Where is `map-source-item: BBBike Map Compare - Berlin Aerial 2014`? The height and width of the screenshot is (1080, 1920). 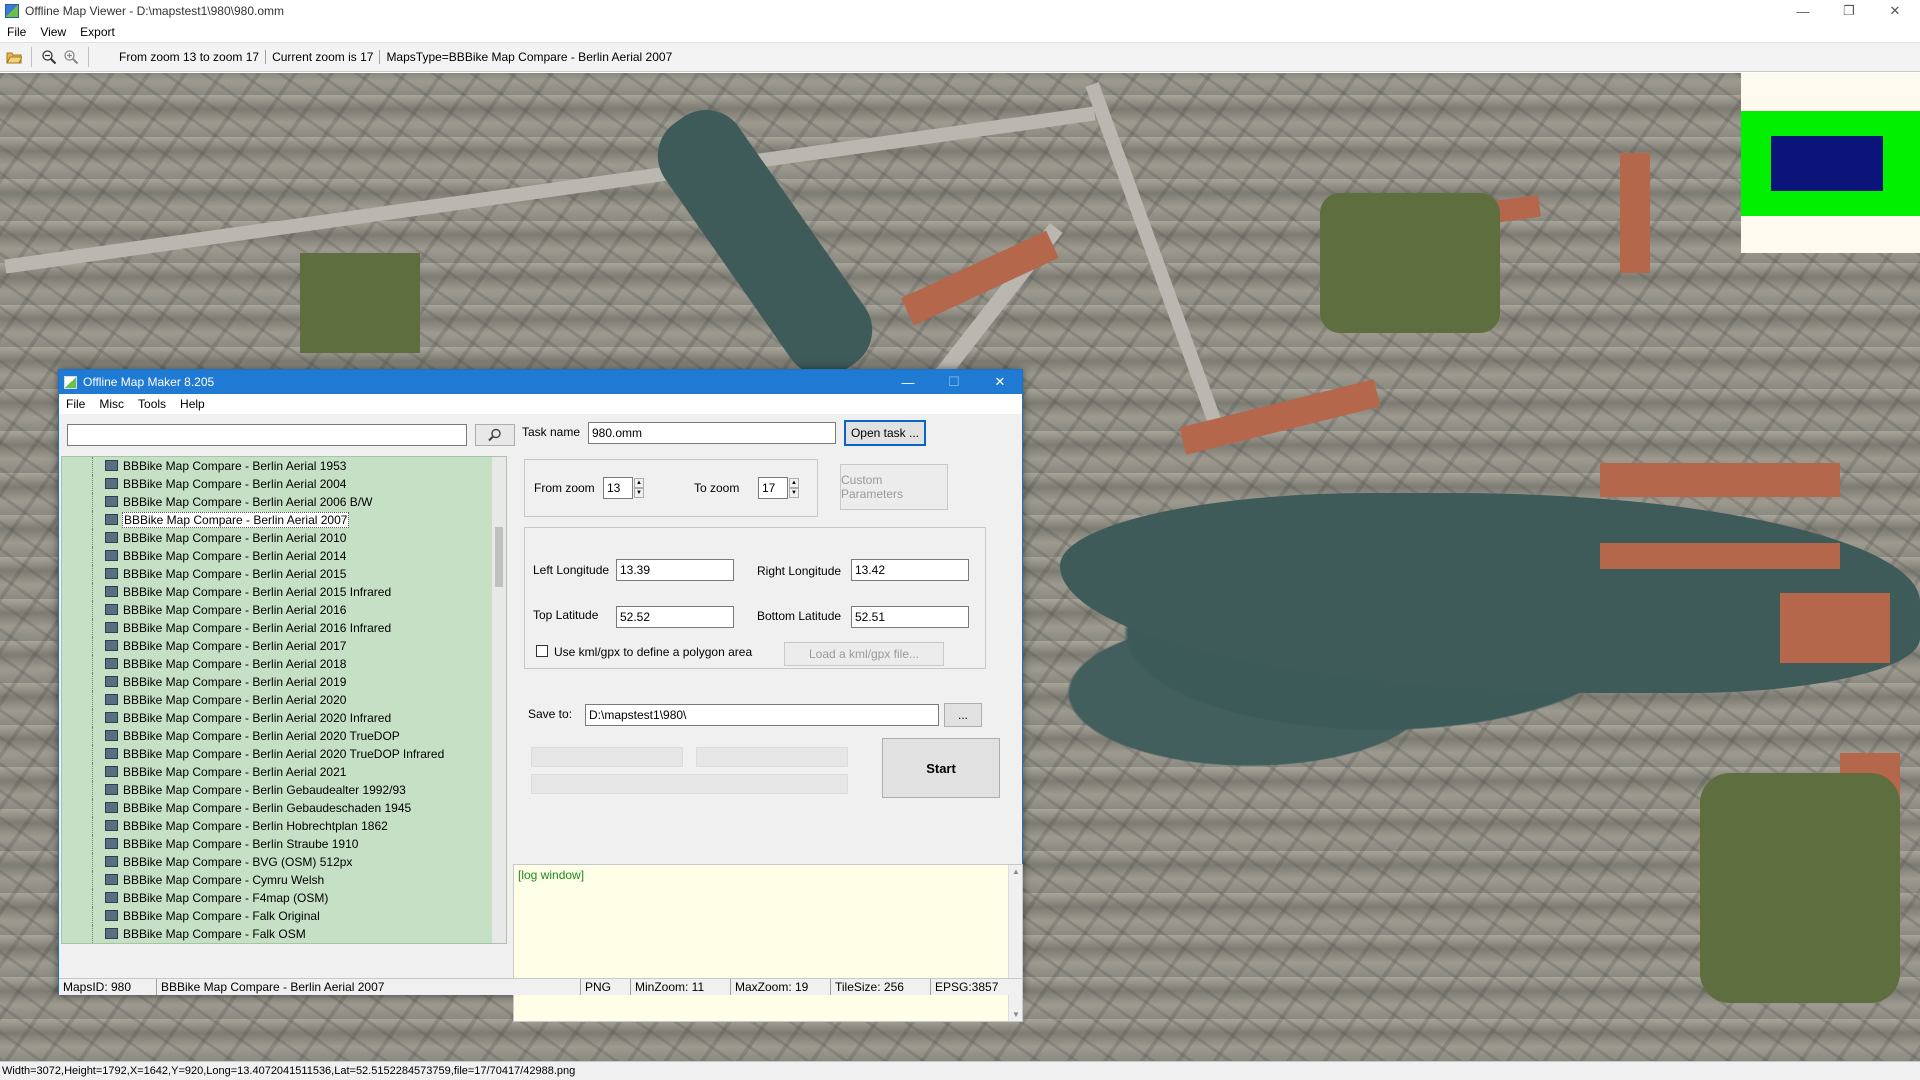 map-source-item: BBBike Map Compare - Berlin Aerial 2014 is located at coordinates (284, 556).